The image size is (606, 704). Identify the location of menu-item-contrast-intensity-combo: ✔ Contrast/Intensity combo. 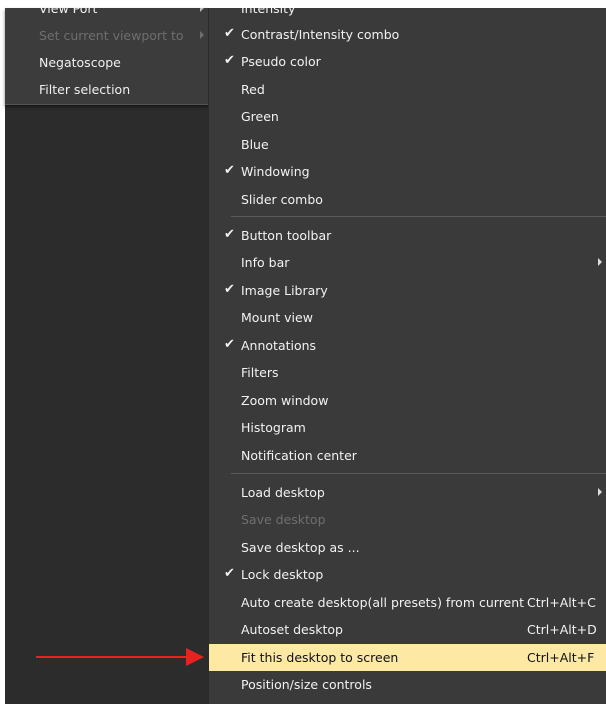
(407, 34).